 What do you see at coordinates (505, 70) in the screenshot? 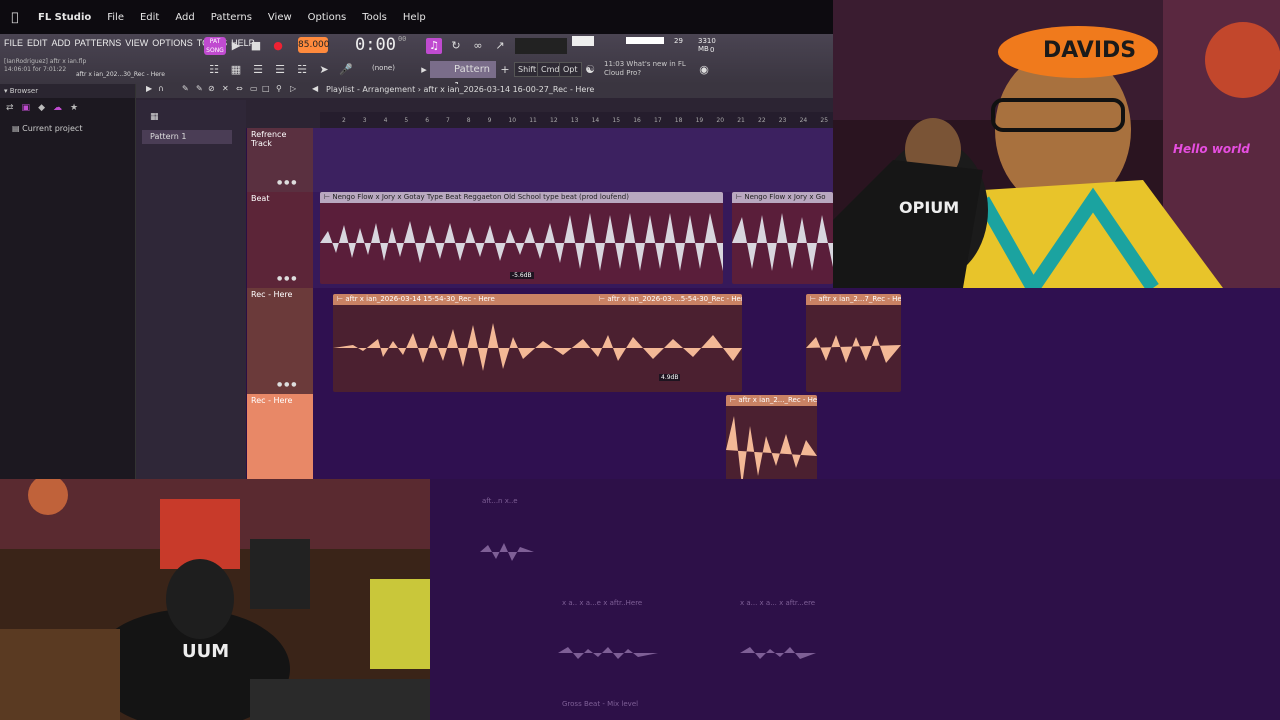
I see `add-pattern-icon: +` at bounding box center [505, 70].